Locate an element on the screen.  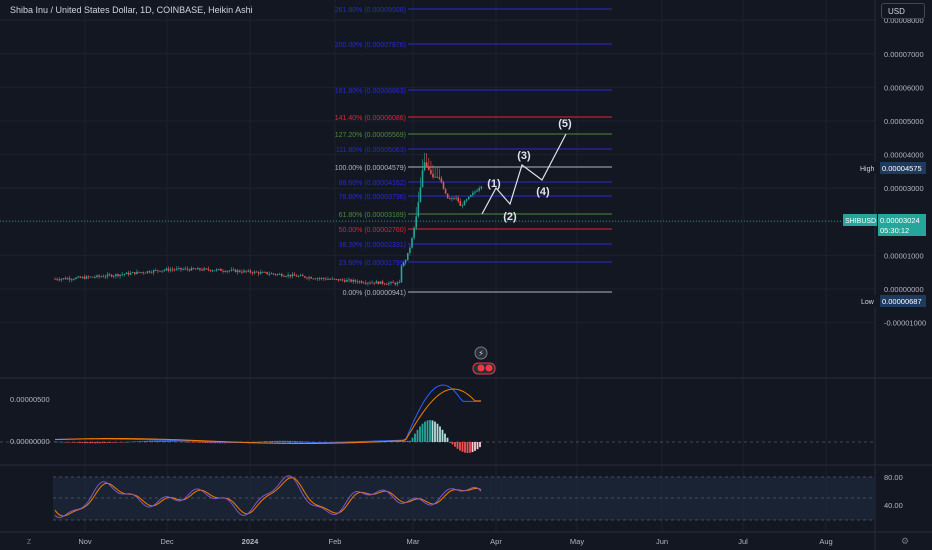
price-tick-label: -0.00001000 is located at coordinates (905, 323).